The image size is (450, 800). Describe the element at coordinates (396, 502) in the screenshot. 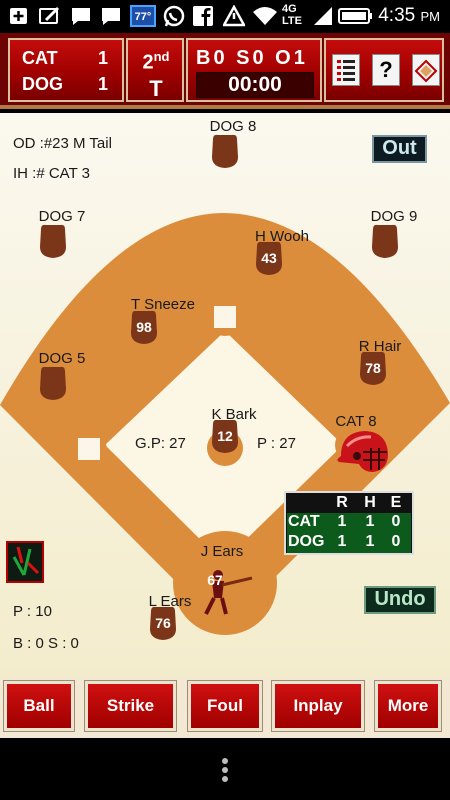

I see `column-header: E` at that location.